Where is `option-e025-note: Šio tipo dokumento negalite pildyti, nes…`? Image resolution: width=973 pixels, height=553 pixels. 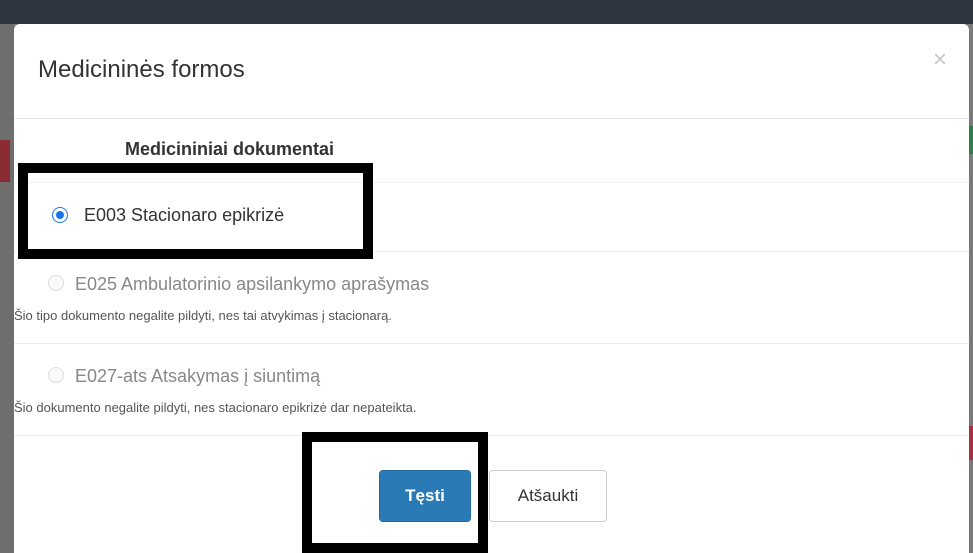 option-e025-note: Šio tipo dokumento negalite pildyti, nes… is located at coordinates (203, 315).